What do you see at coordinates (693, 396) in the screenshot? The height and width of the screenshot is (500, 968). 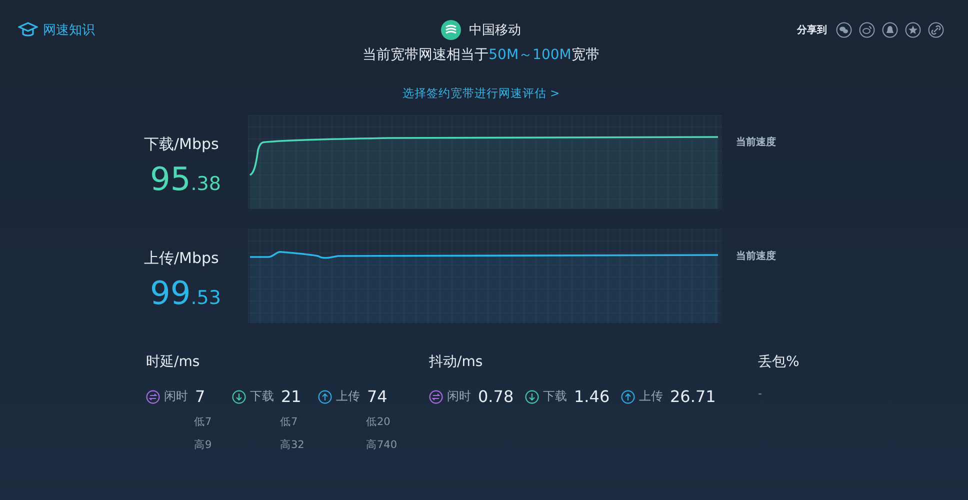 I see `stat-value: 26.71` at bounding box center [693, 396].